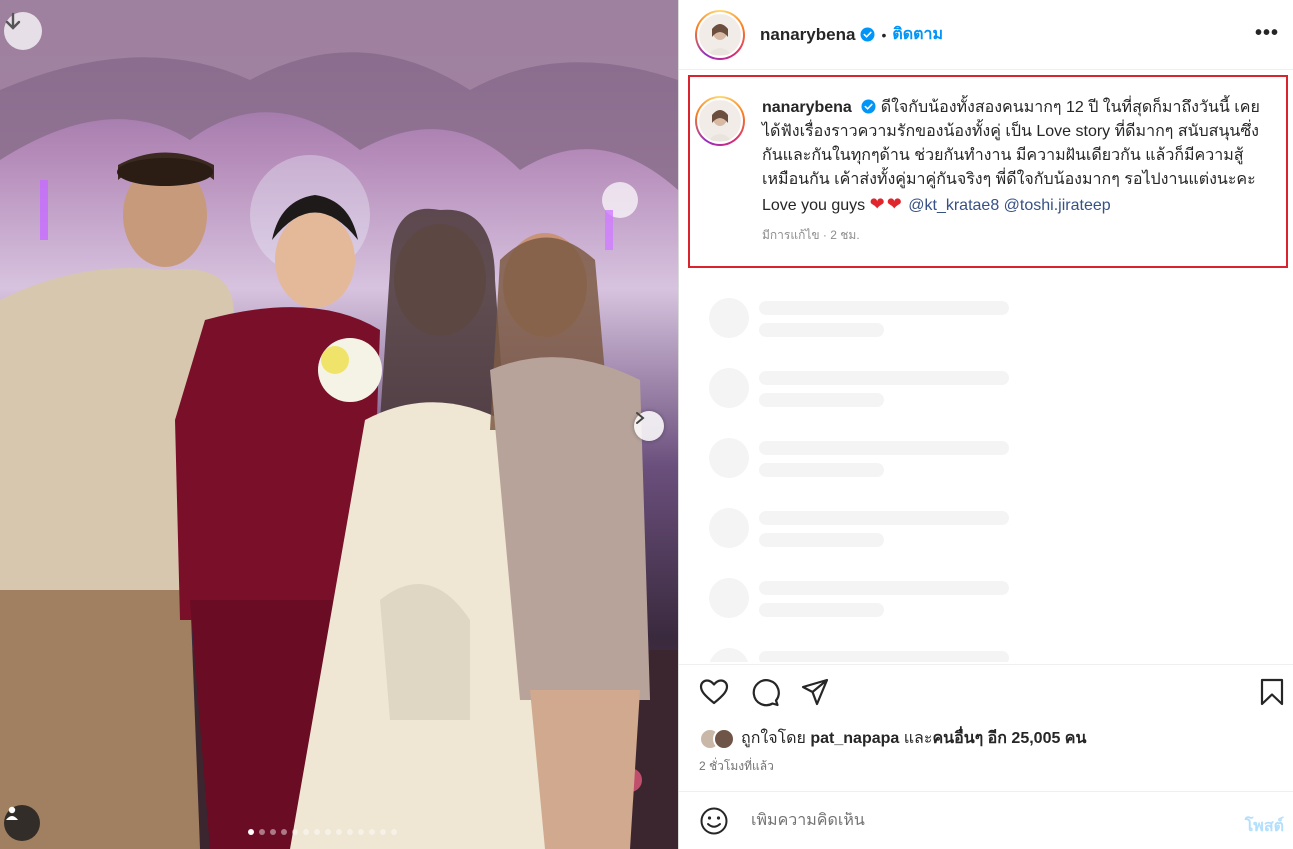 The height and width of the screenshot is (849, 1293). Describe the element at coordinates (917, 34) in the screenshot. I see `follow-button: ติดตาม` at that location.